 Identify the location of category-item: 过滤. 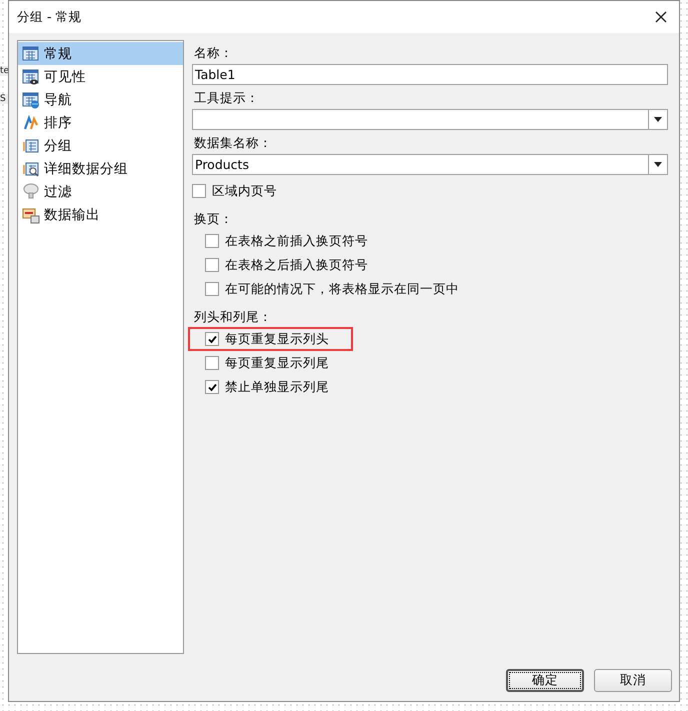
(100, 191).